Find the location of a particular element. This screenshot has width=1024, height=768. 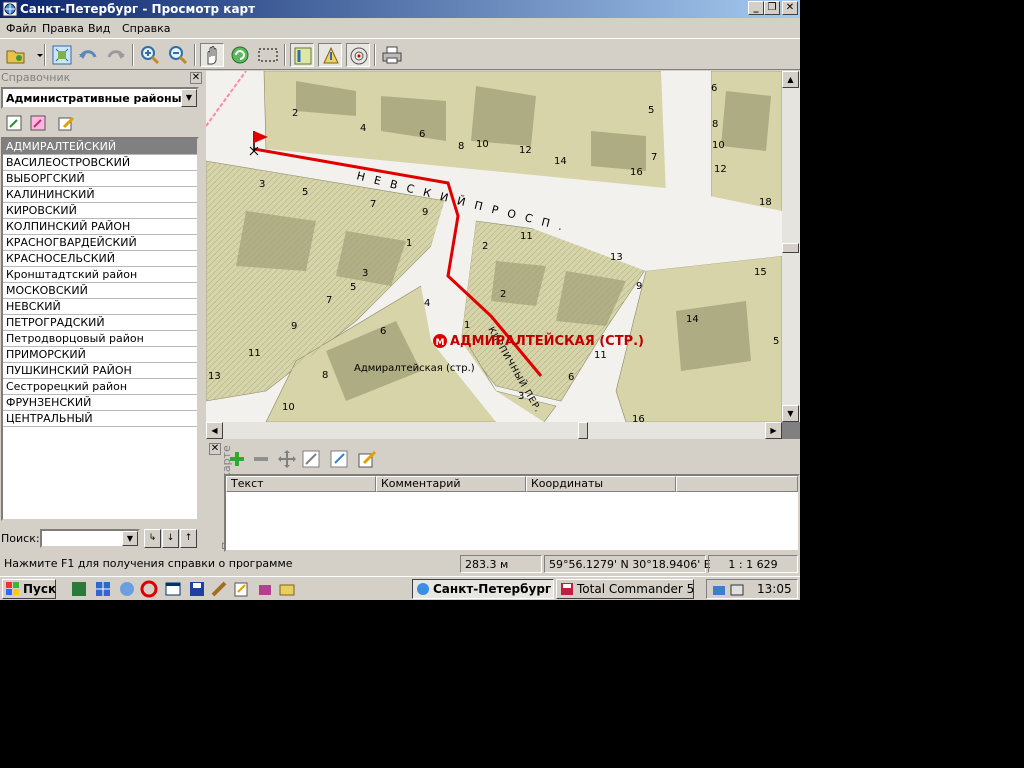

minimize-button: _ is located at coordinates (756, 8).